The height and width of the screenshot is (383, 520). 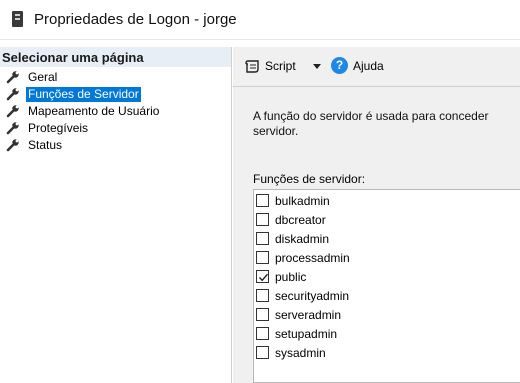 What do you see at coordinates (115, 57) in the screenshot?
I see `sidebar-heading: Selecionar uma página` at bounding box center [115, 57].